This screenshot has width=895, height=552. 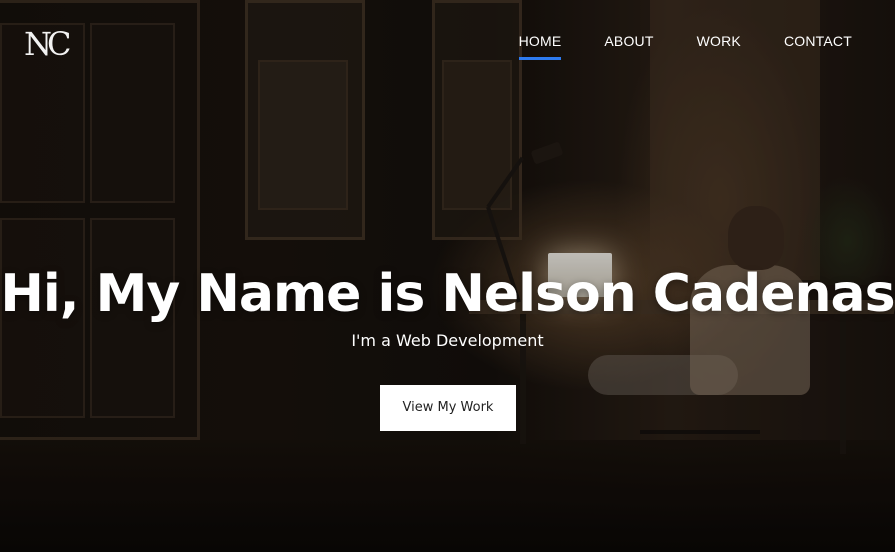 What do you see at coordinates (719, 46) in the screenshot?
I see `nav-item-work: WORK` at bounding box center [719, 46].